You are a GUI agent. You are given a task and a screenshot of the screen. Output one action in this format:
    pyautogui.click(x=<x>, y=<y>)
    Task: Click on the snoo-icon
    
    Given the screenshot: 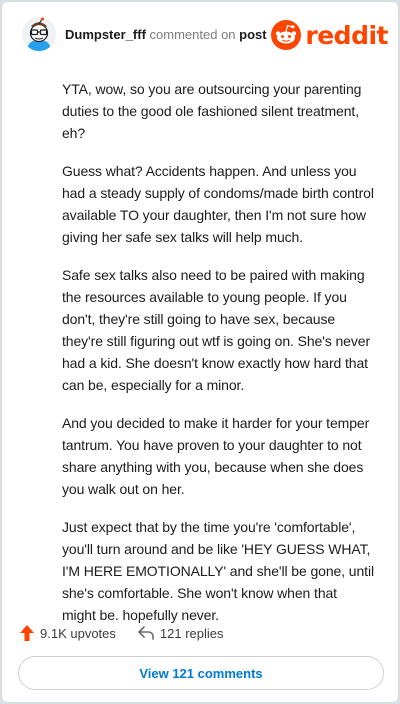 What is the action you would take?
    pyautogui.click(x=286, y=35)
    